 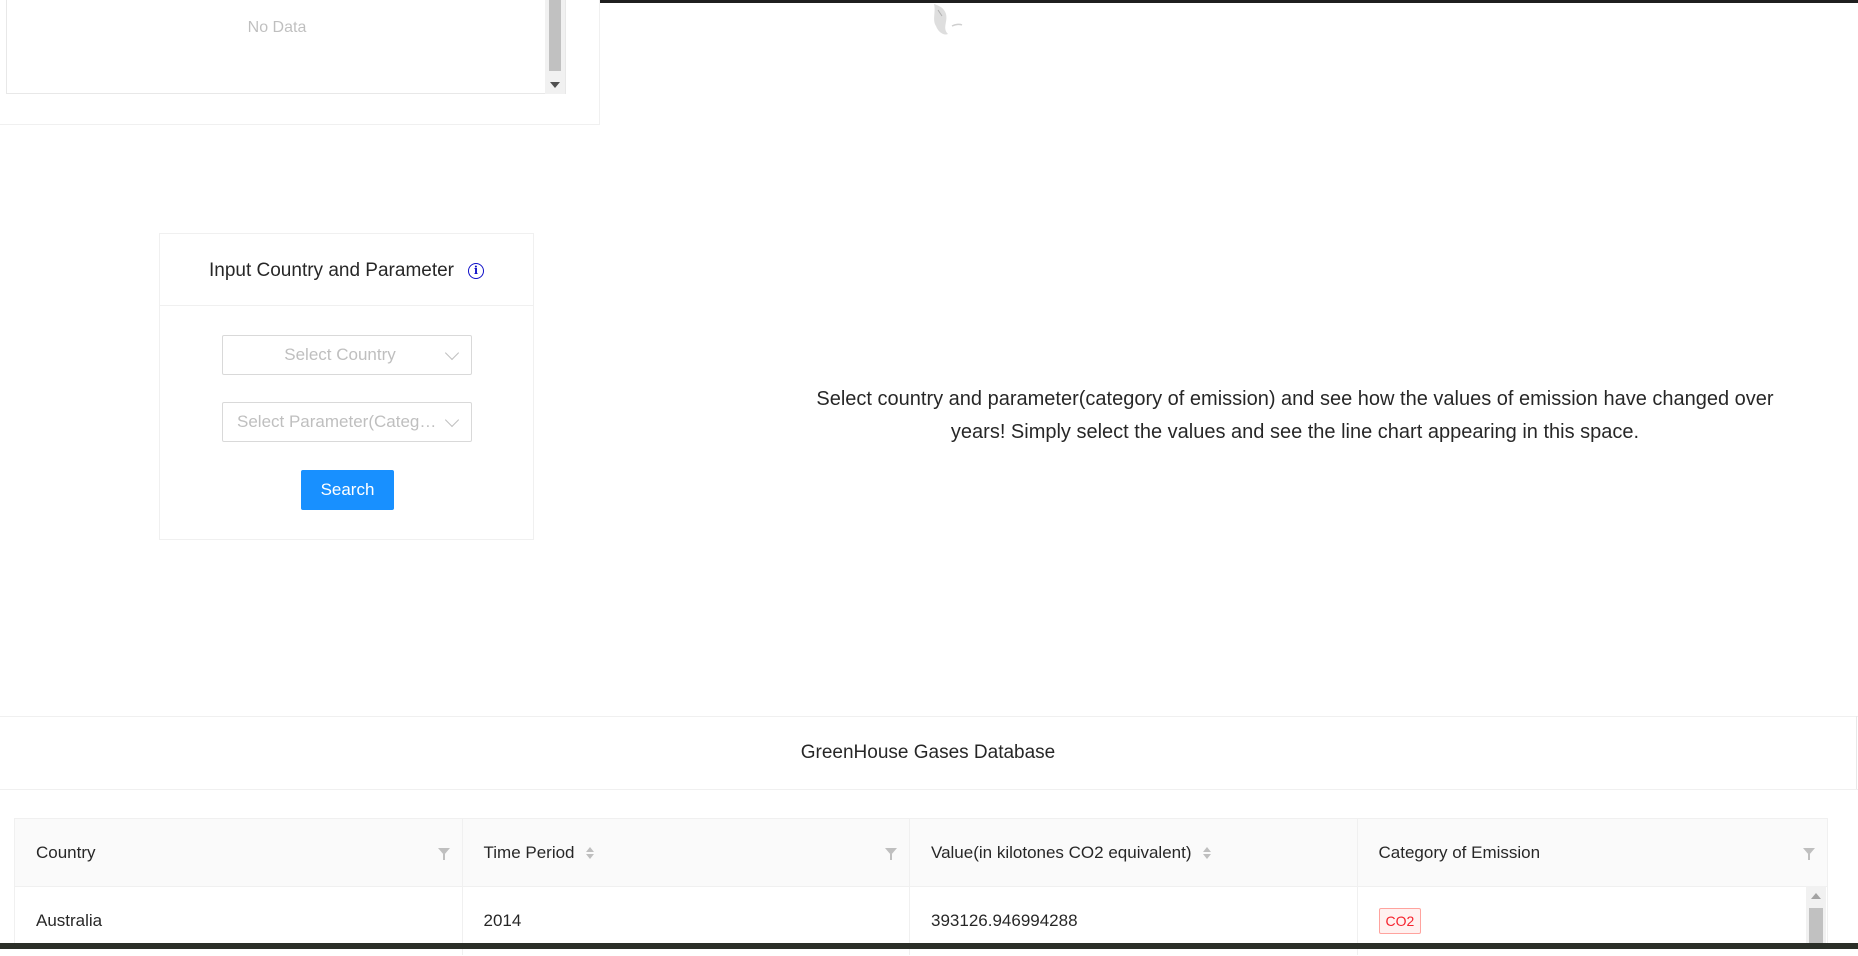 I want to click on column-header-label: Category of Emission, so click(x=1459, y=852).